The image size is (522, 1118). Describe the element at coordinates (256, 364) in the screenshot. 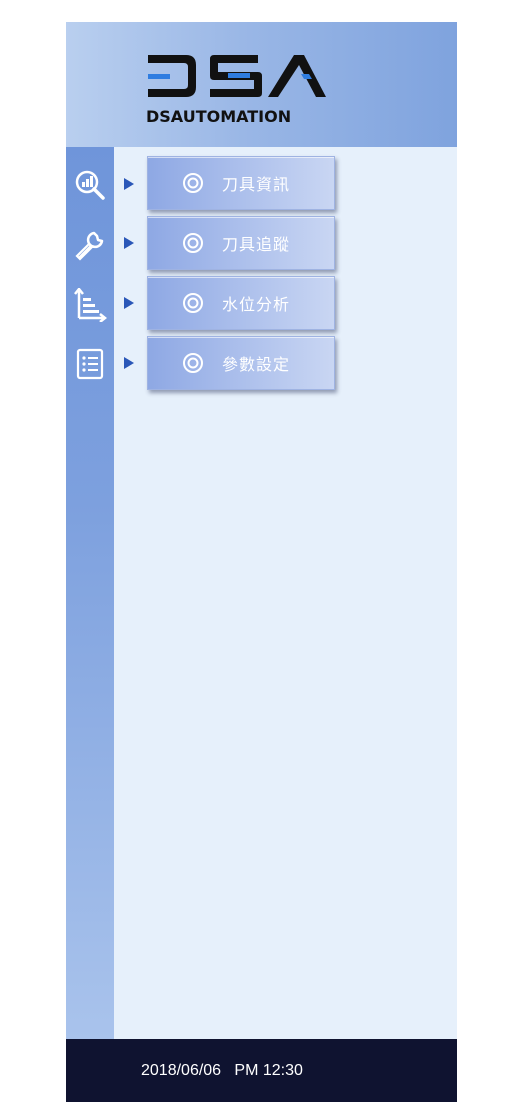

I see `menu-item-label: 參數設定` at that location.